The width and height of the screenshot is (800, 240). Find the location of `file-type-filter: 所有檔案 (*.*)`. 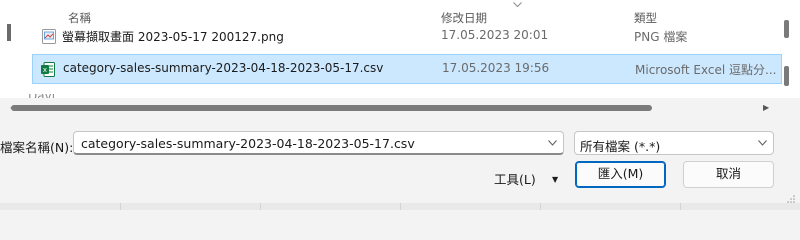

file-type-filter: 所有檔案 (*.*) is located at coordinates (674, 143).